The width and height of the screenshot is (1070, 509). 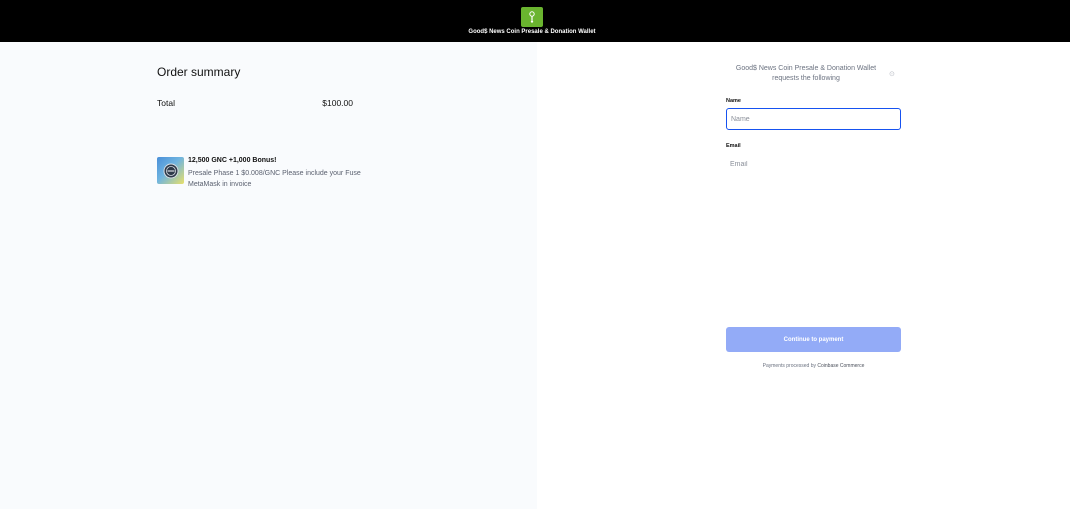 What do you see at coordinates (170, 170) in the screenshot?
I see `coin-thumbnail` at bounding box center [170, 170].